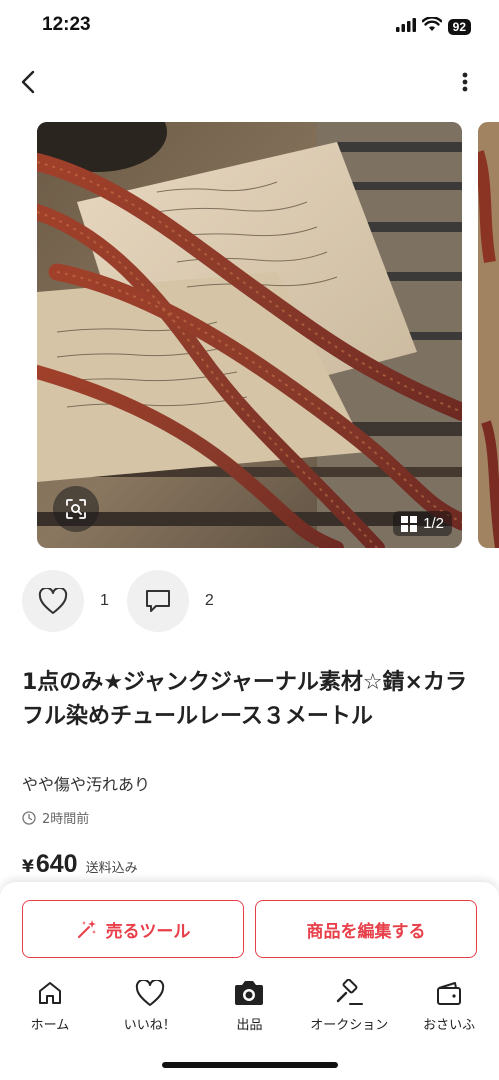 The height and width of the screenshot is (1080, 499). Describe the element at coordinates (244, 699) in the screenshot. I see `item-title: 1点のみ★ジャンクジャーナル素材☆錆×カラフル染めチュールレース３メートル` at that location.